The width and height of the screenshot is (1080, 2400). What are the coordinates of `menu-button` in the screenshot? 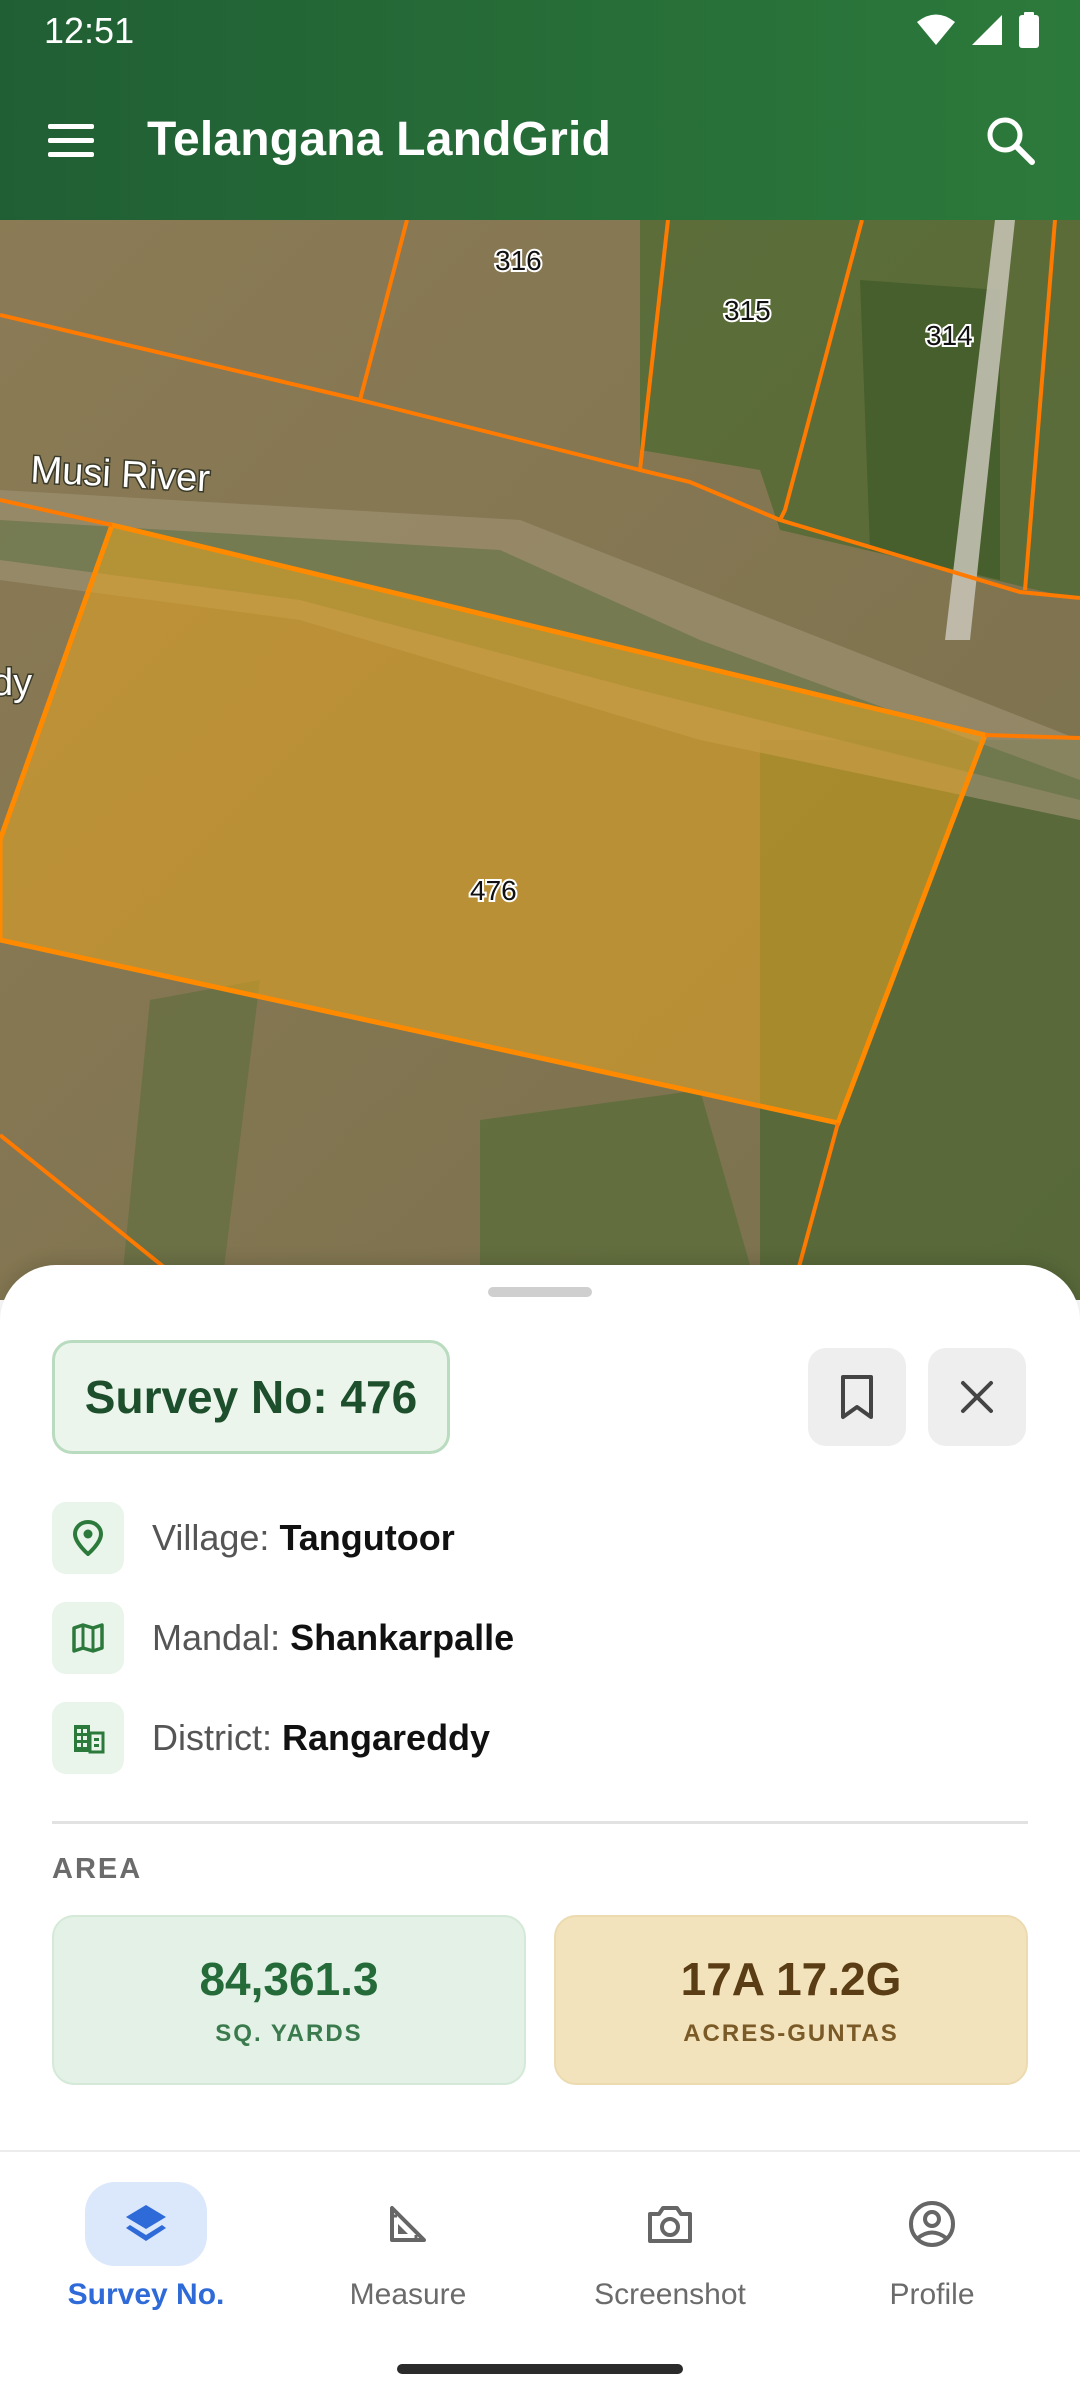 It's located at (72, 140).